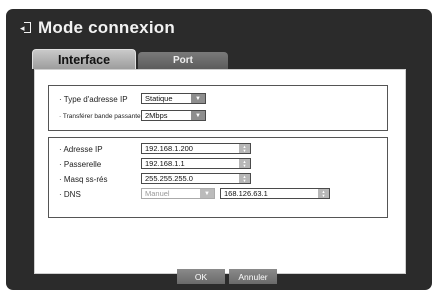 The width and height of the screenshot is (438, 299). I want to click on gateway-field: 192.168.1.1 ▲ ▼, so click(196, 163).